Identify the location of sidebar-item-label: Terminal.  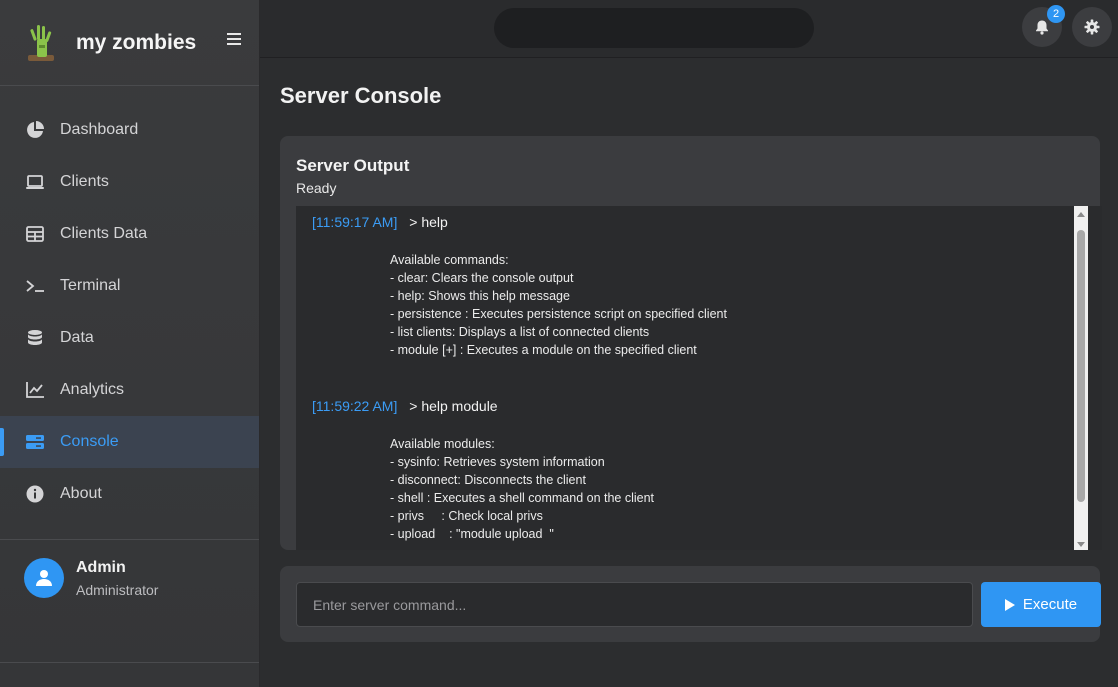
(90, 285).